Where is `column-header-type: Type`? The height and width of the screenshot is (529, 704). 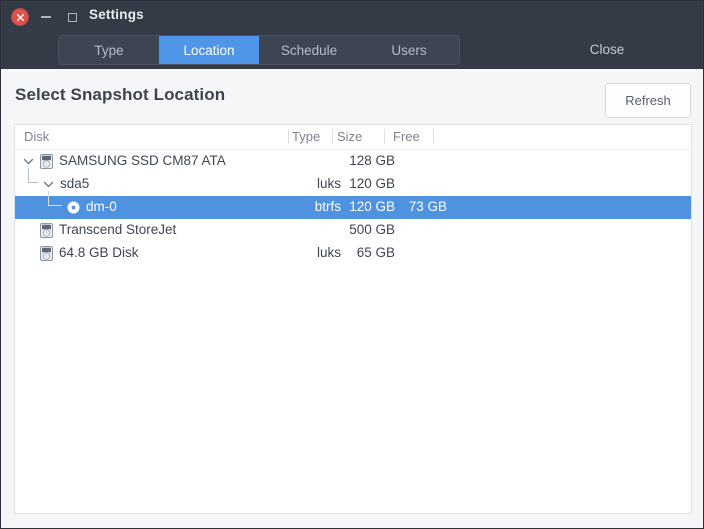
column-header-type: Type is located at coordinates (306, 136).